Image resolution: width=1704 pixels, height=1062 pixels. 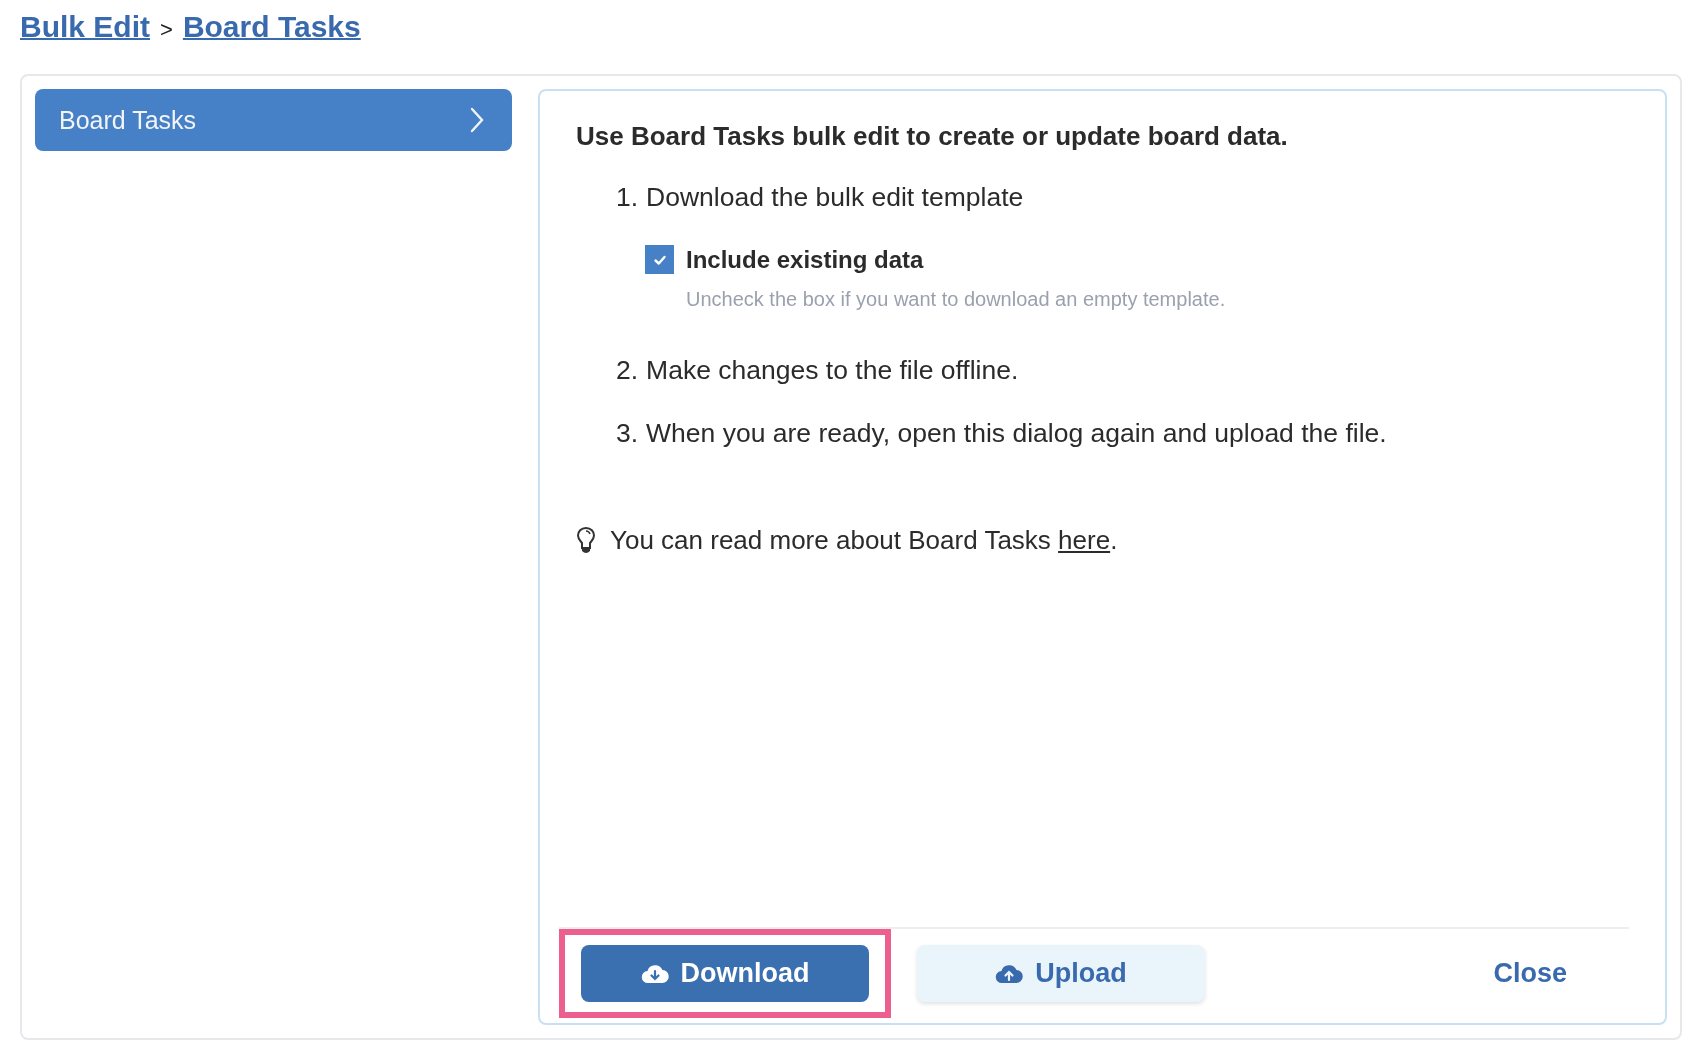 What do you see at coordinates (1084, 540) in the screenshot?
I see `help-link: here` at bounding box center [1084, 540].